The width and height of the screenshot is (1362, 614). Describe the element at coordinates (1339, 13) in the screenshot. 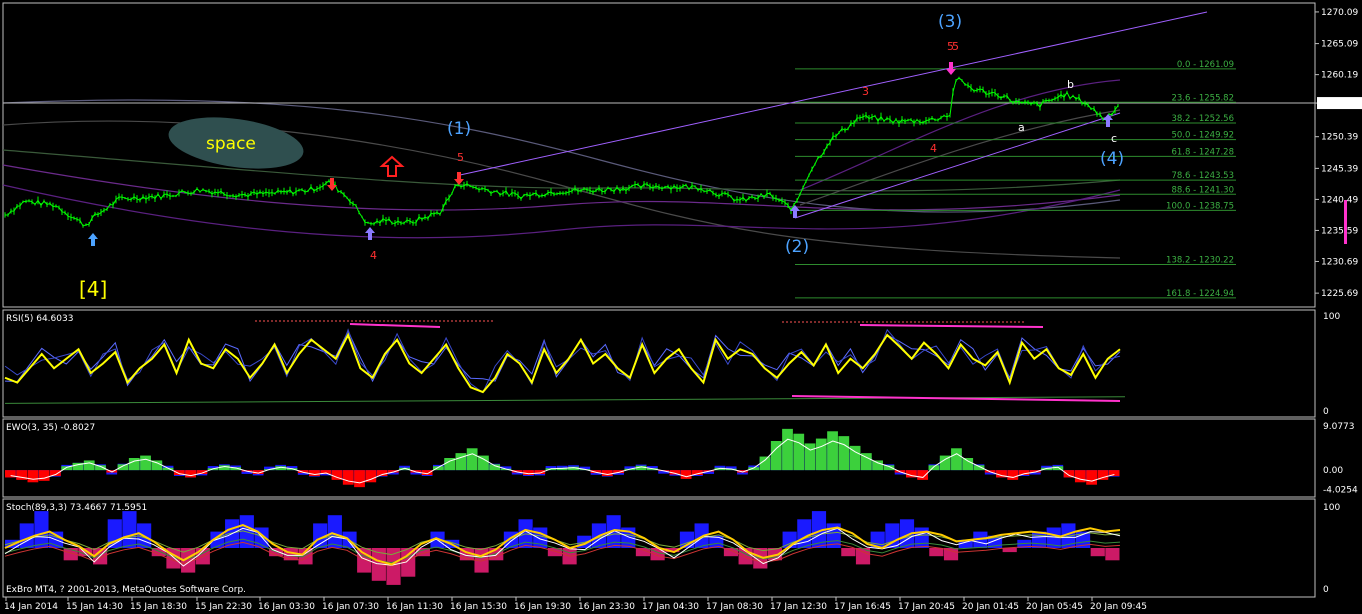

I see `y-tick-label: 1270.09` at that location.